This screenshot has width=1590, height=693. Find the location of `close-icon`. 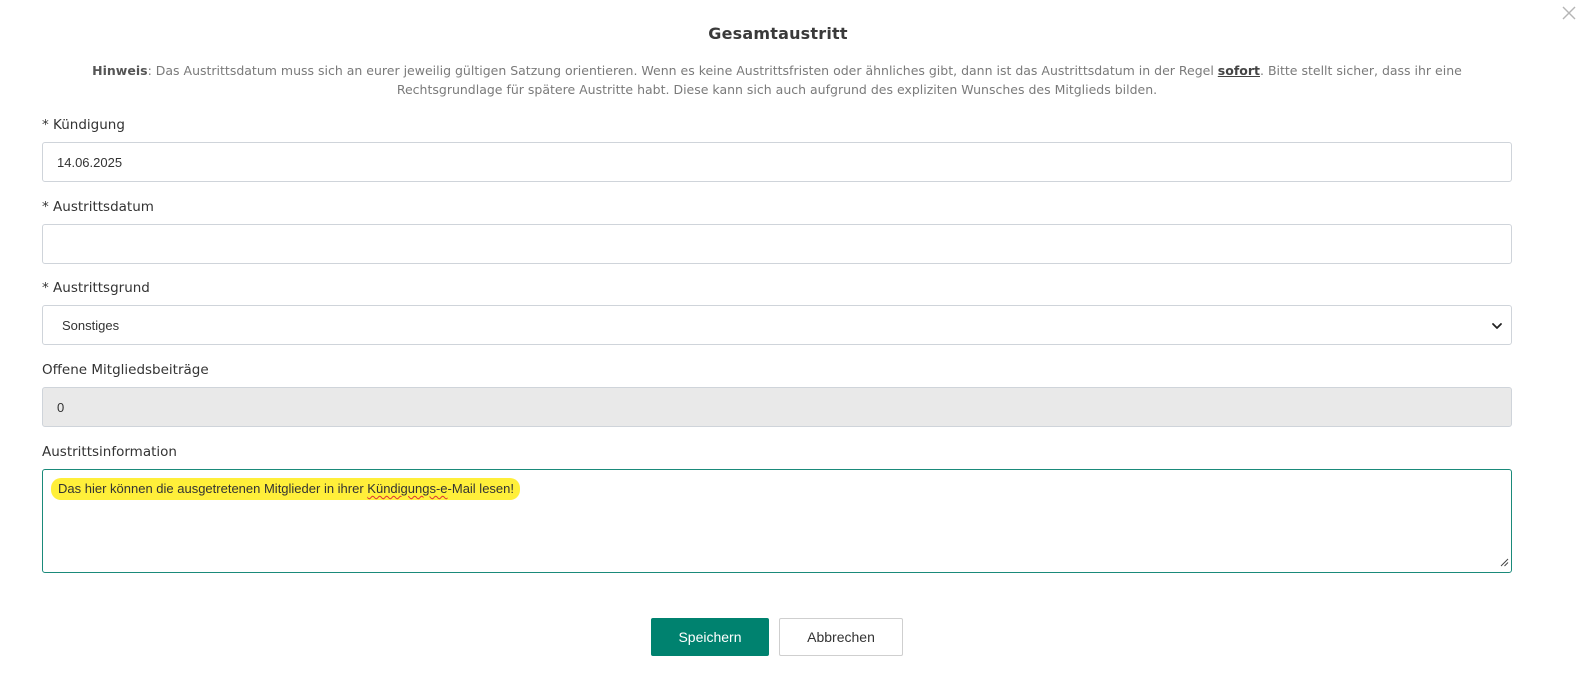

close-icon is located at coordinates (1569, 13).